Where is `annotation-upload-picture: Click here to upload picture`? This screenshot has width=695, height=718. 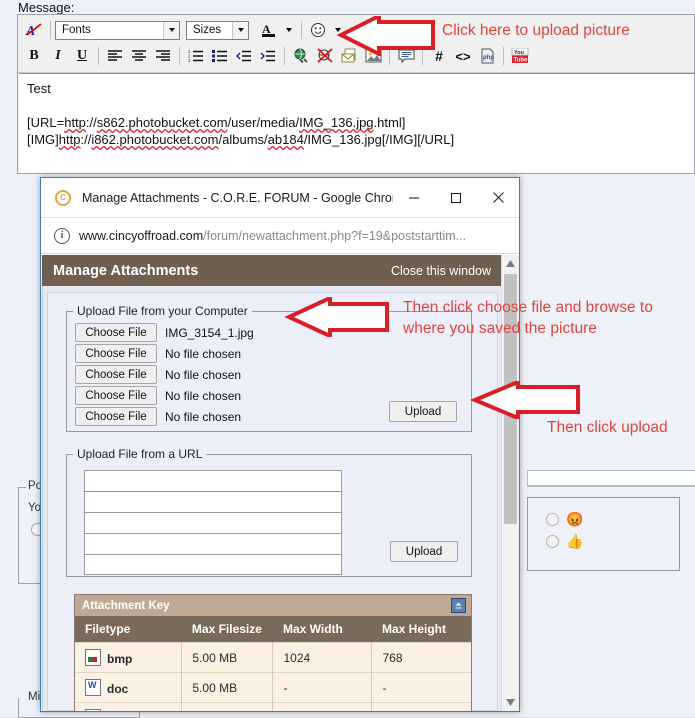
annotation-upload-picture: Click here to upload picture is located at coordinates (536, 30).